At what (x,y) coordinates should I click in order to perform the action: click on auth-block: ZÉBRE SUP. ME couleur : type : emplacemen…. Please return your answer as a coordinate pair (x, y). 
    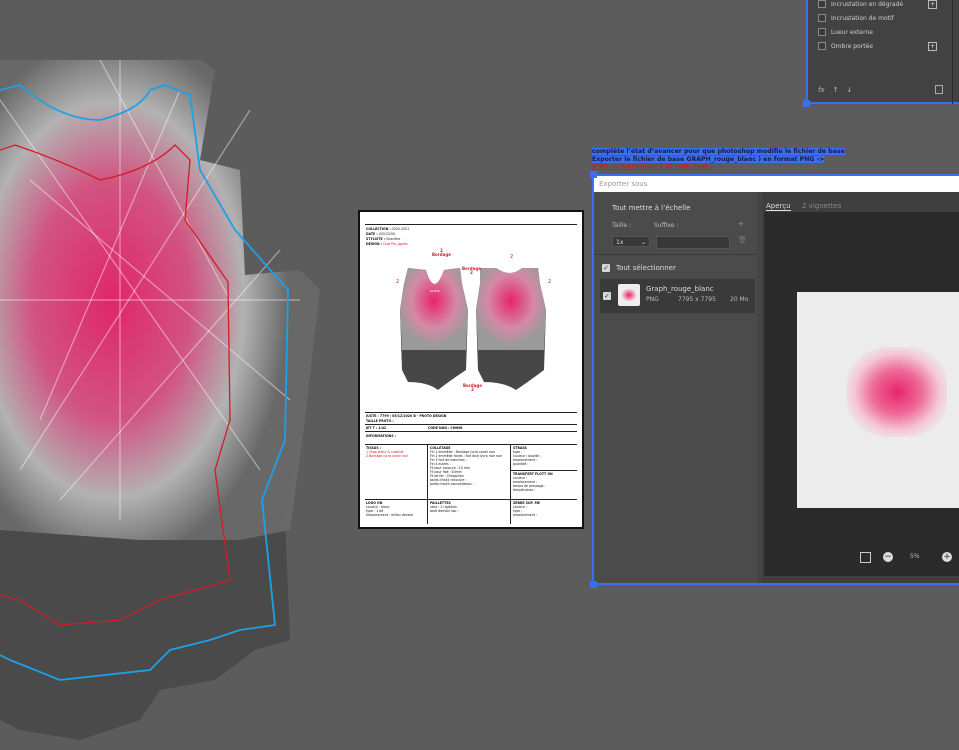
    Looking at the image, I should click on (526, 509).